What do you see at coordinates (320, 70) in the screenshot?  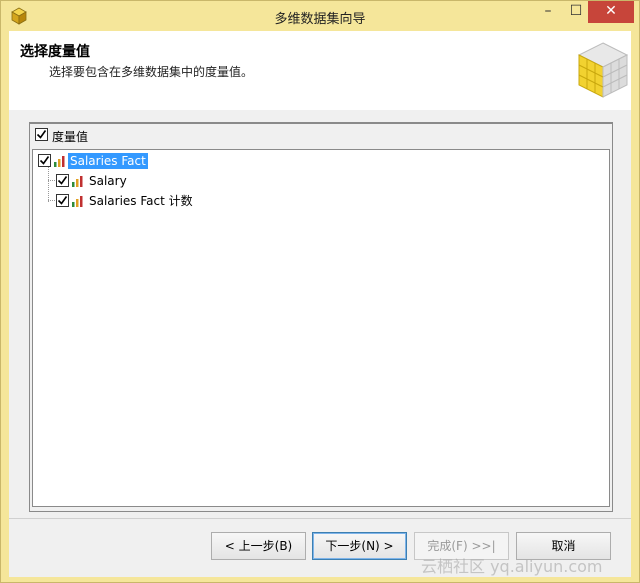 I see `wizard-header: 选择度量值 选择要包含在多维数据集中的度量值。` at bounding box center [320, 70].